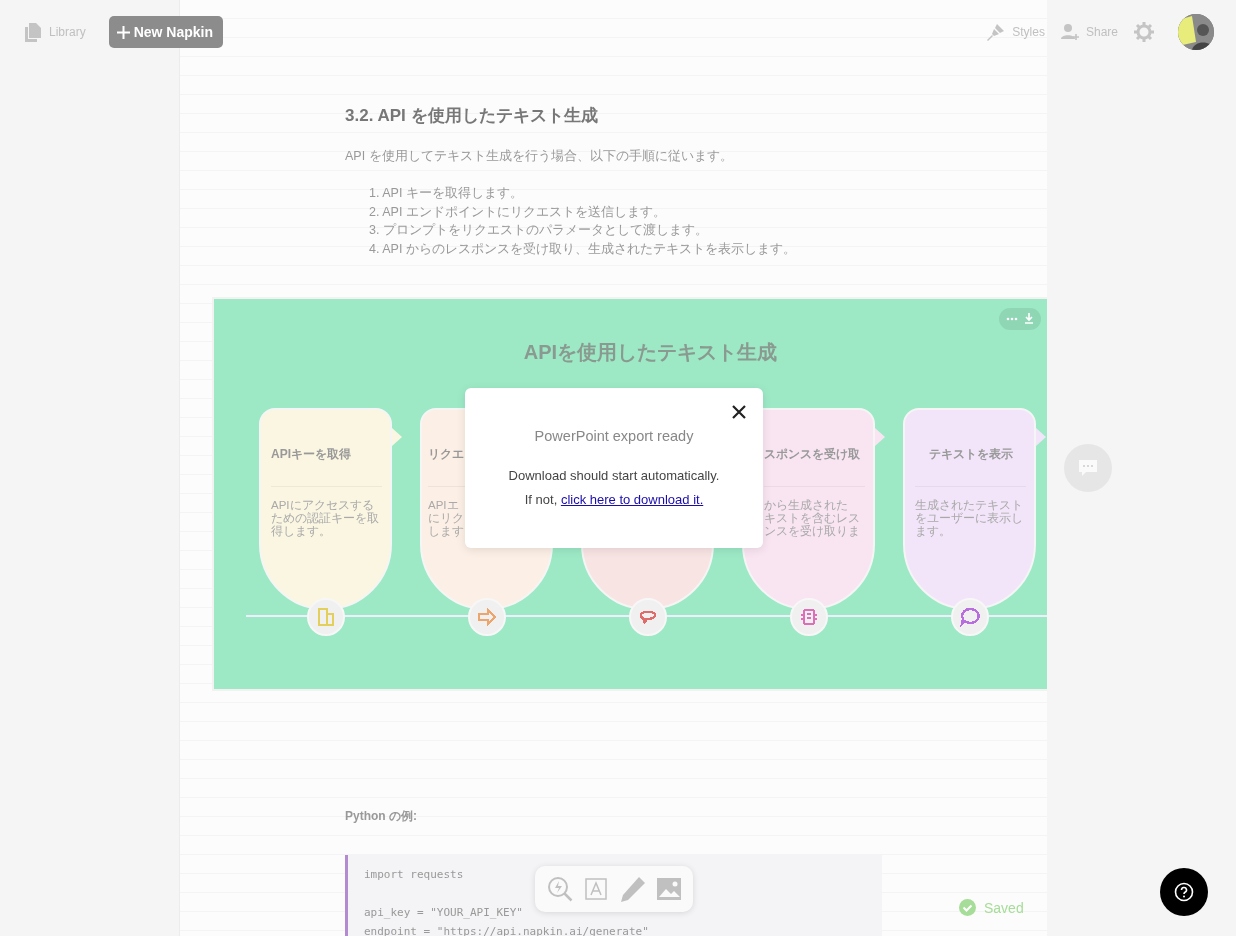 This screenshot has width=1236, height=936. Describe the element at coordinates (539, 156) in the screenshot. I see `intro-text: API を使用してテキスト生成を行う場合、以下の手順に従います。` at that location.